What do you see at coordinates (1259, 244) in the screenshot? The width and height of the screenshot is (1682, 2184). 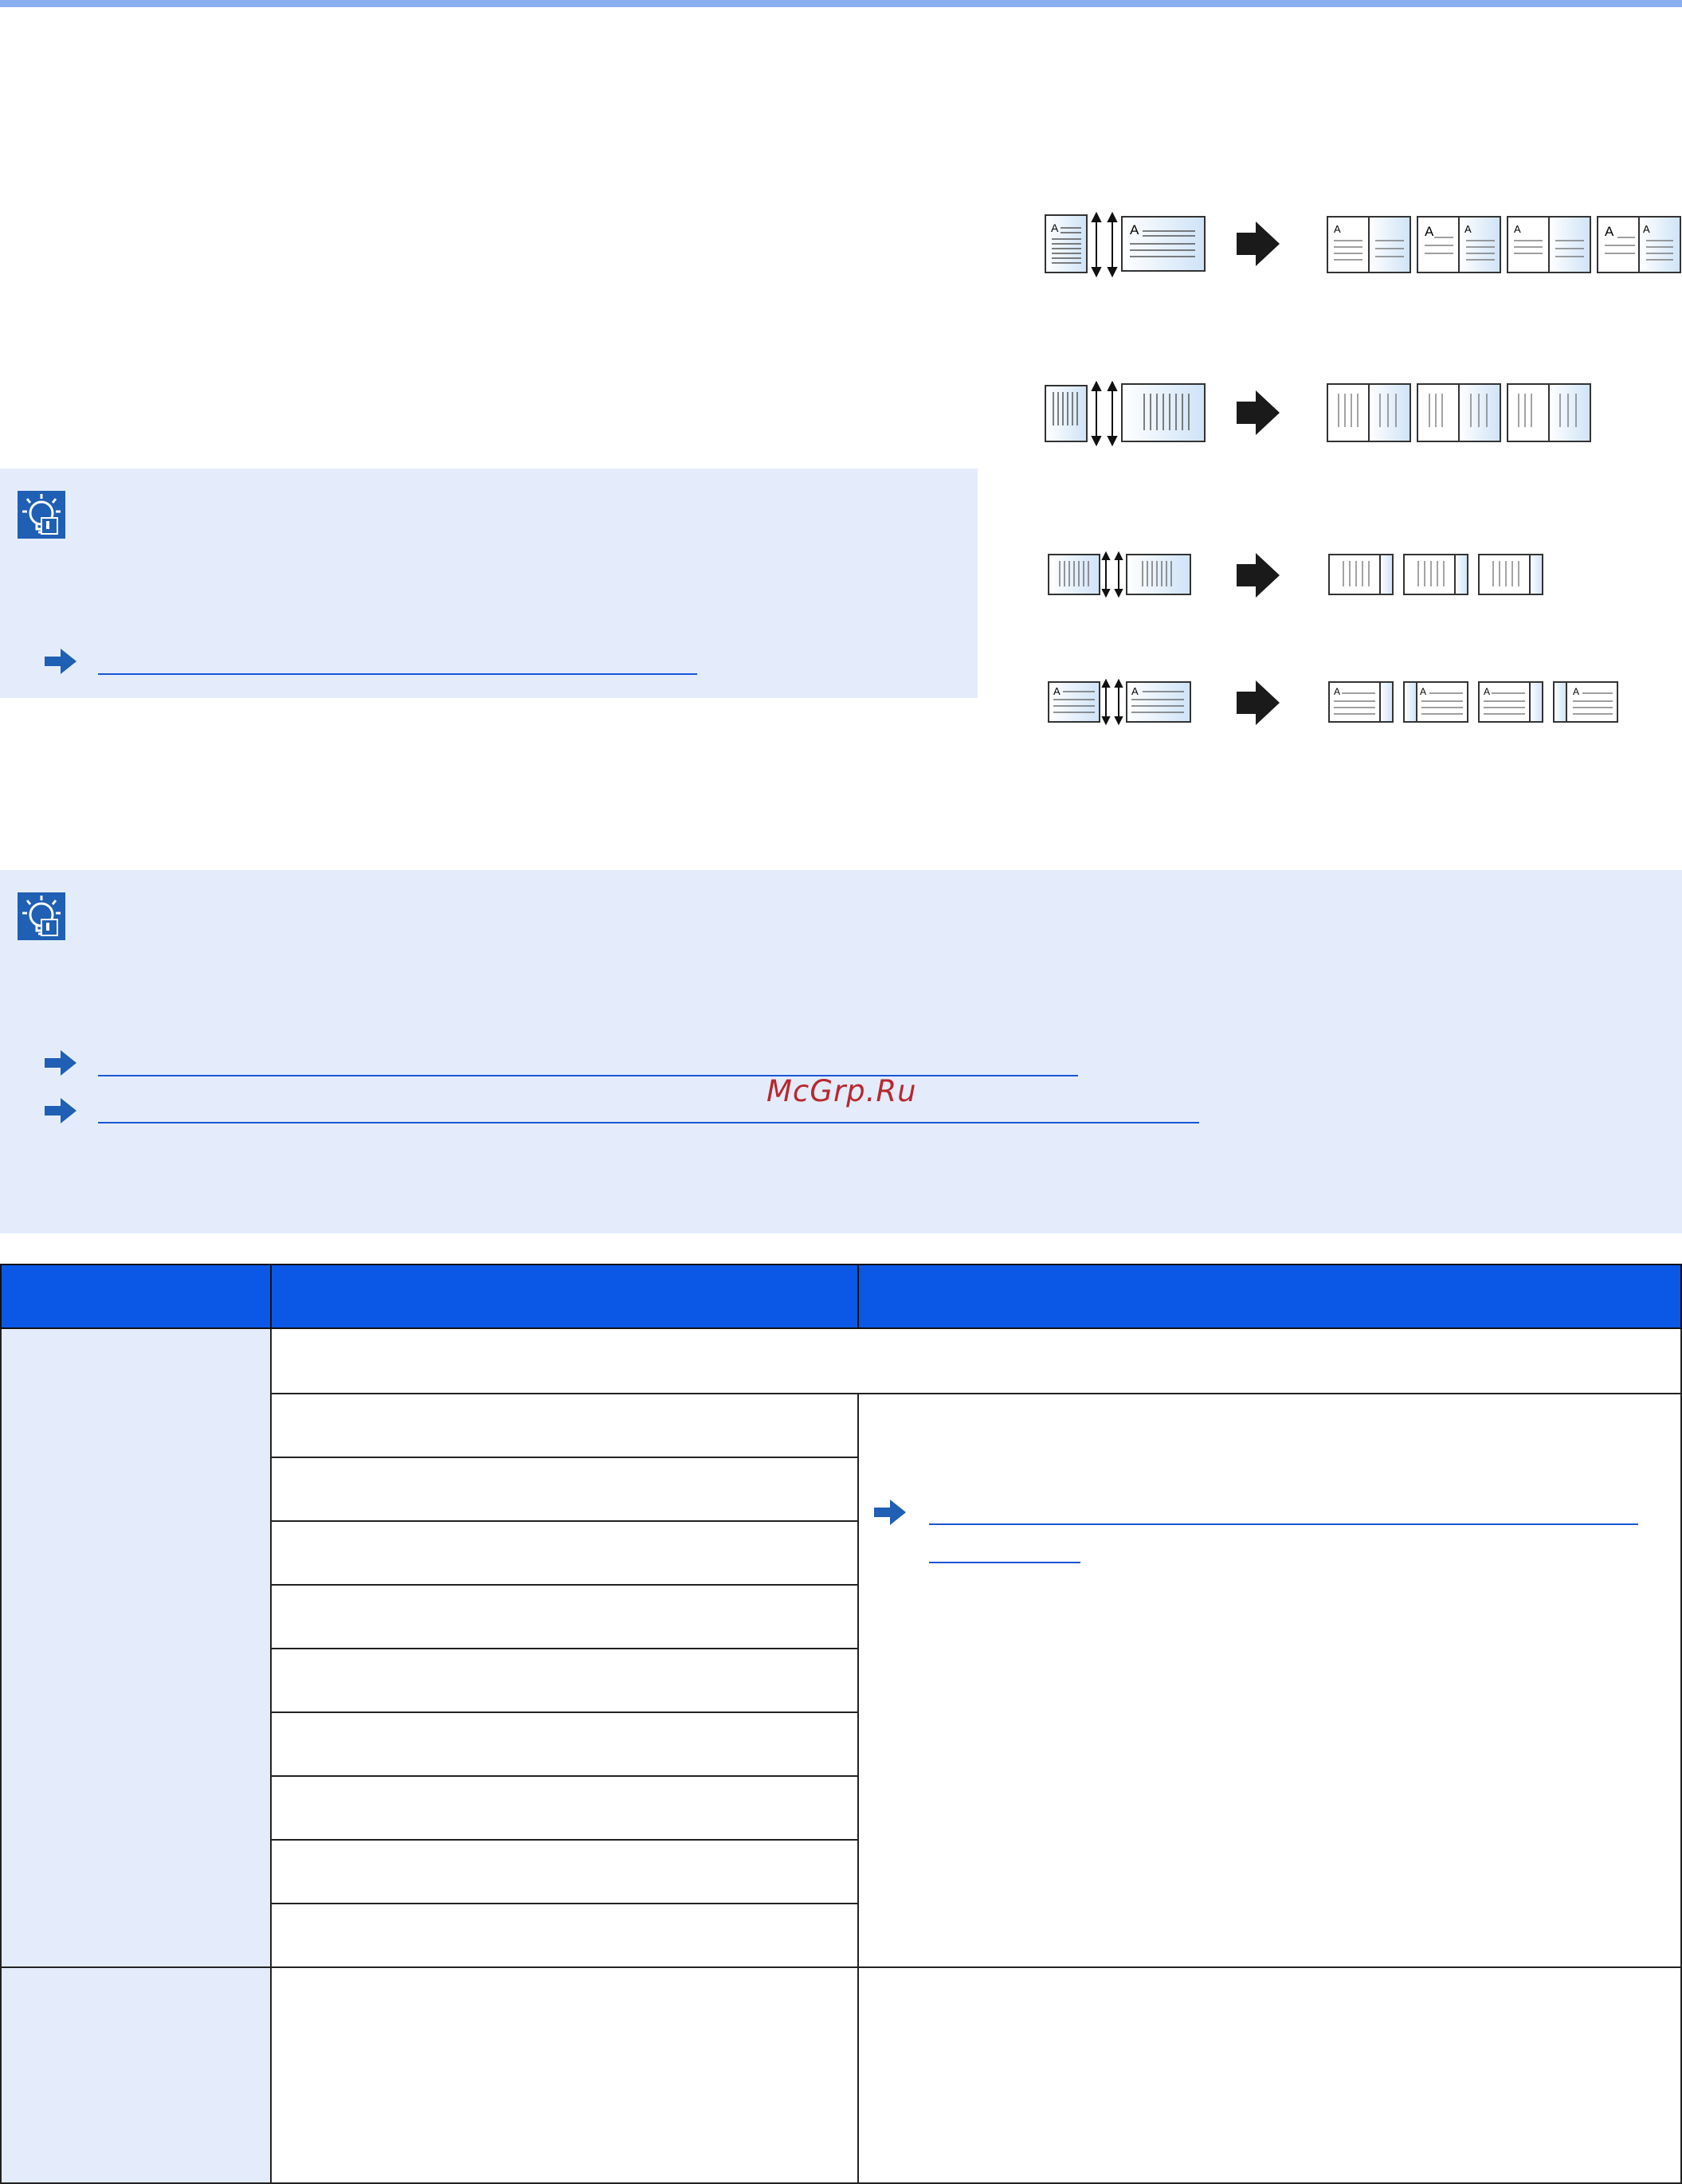 I see `diagram-arrow-icon` at bounding box center [1259, 244].